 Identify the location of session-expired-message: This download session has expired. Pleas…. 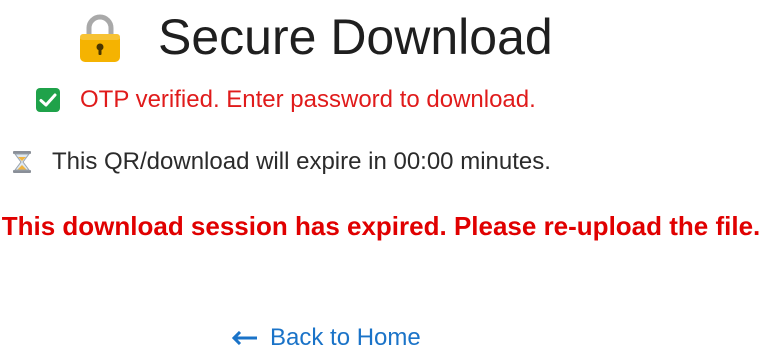
(381, 226).